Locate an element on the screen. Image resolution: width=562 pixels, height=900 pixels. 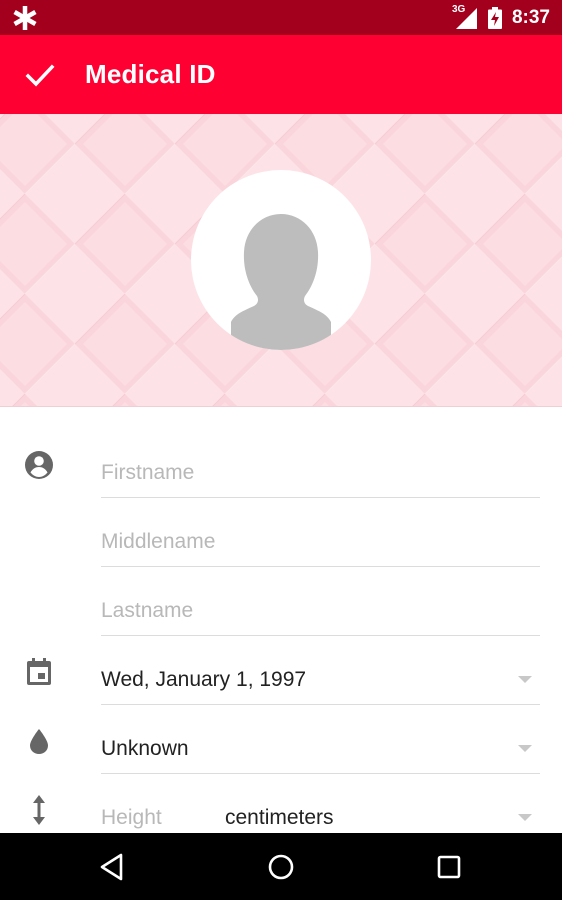
signal-icon is located at coordinates (466, 18).